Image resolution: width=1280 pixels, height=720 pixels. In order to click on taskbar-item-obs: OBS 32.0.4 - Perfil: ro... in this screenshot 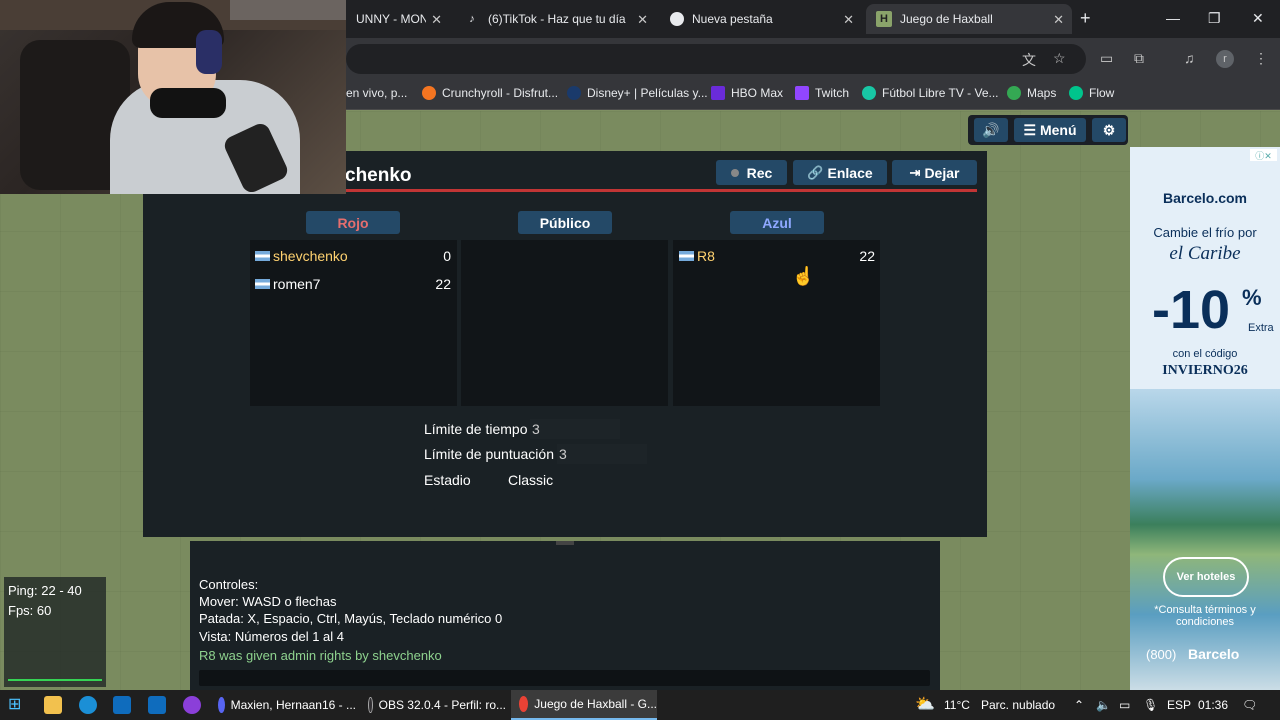, I will do `click(433, 705)`.